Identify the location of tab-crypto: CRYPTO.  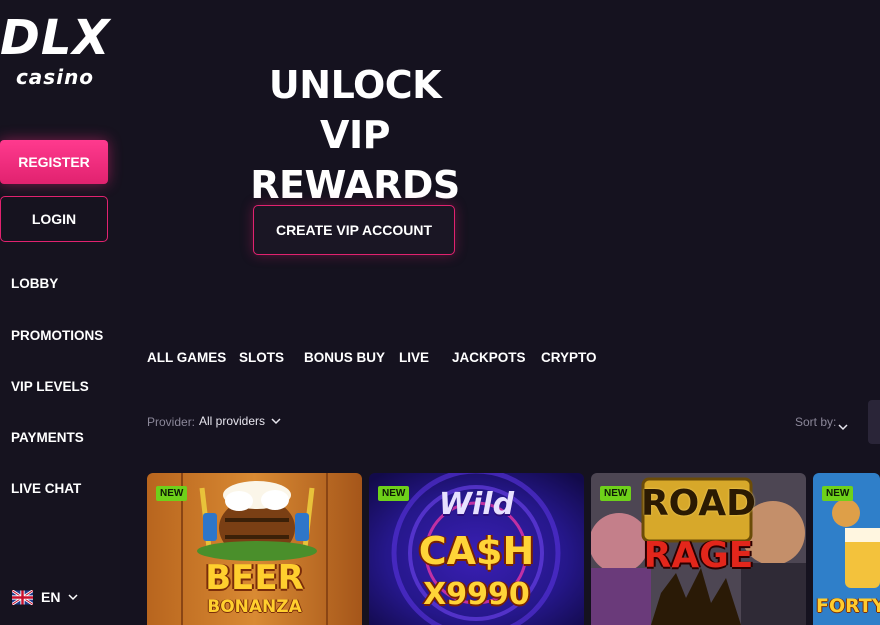
(569, 357).